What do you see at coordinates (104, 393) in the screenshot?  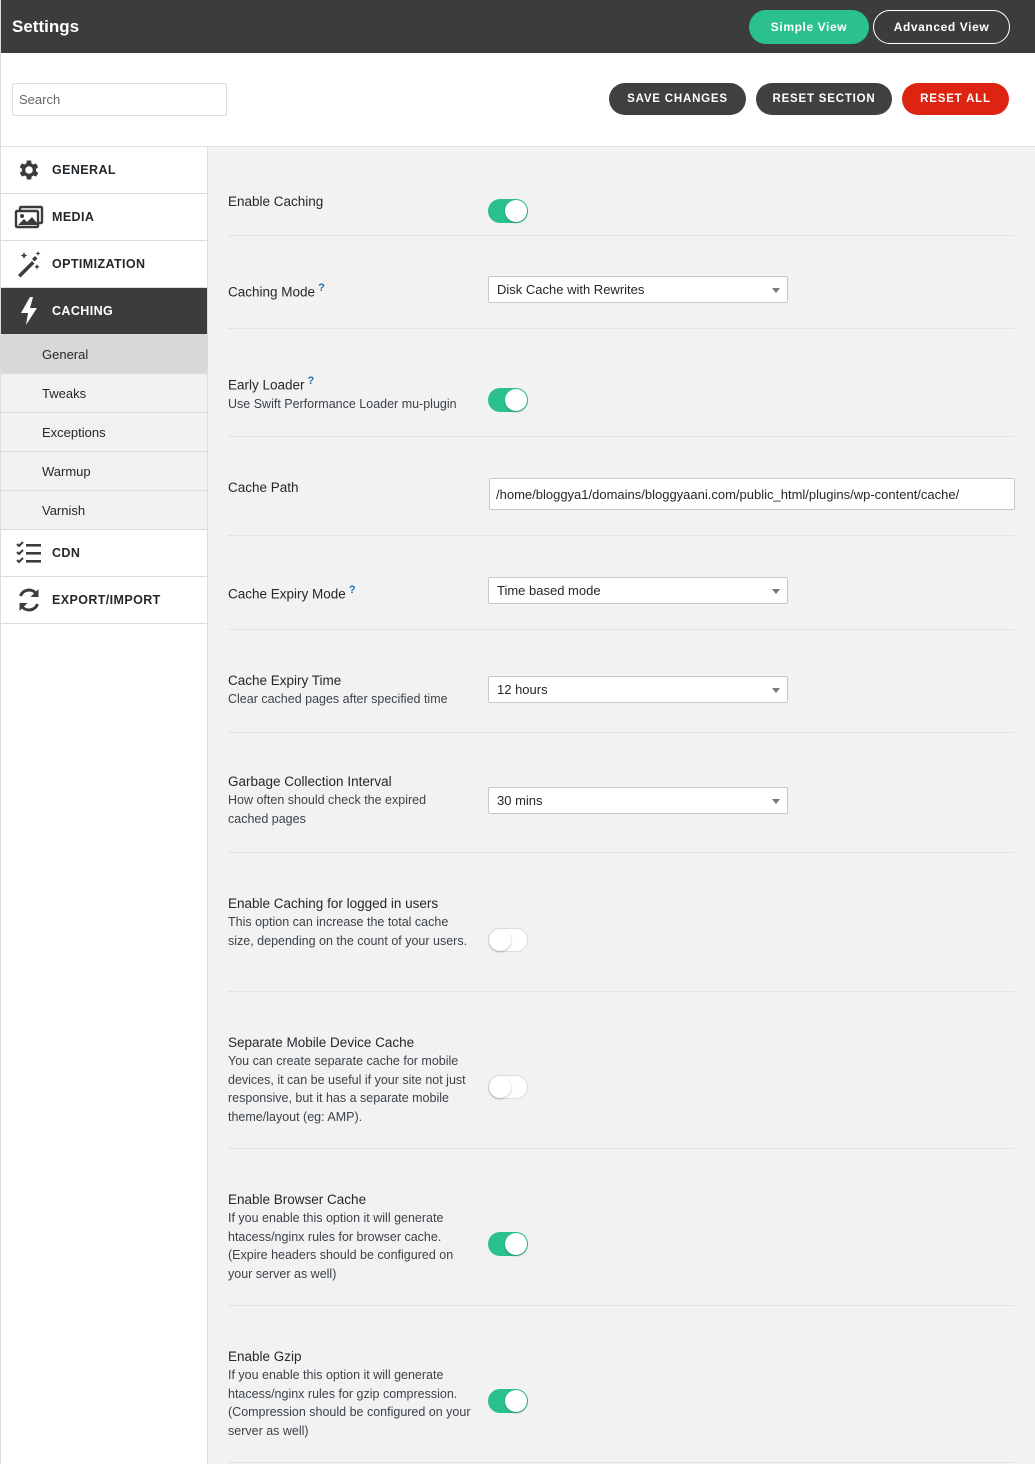 I see `sidebar-subitem-tweaks: Tweaks` at bounding box center [104, 393].